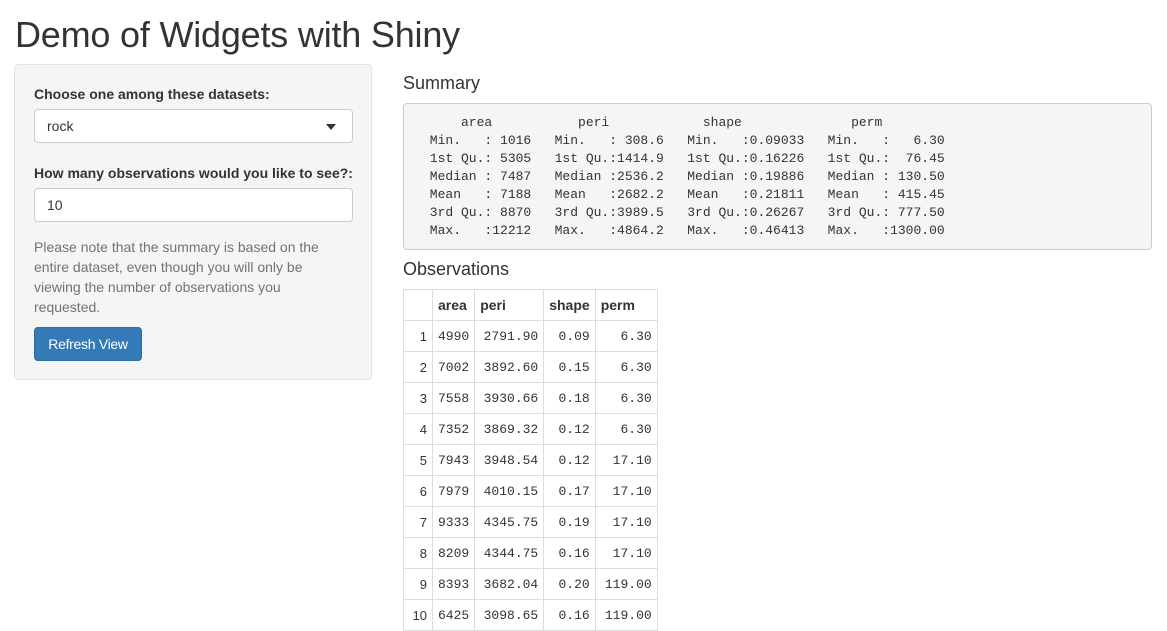 The image size is (1167, 631). I want to click on table-row: 4 7352 3869.32 0.12 6.30, so click(530, 429).